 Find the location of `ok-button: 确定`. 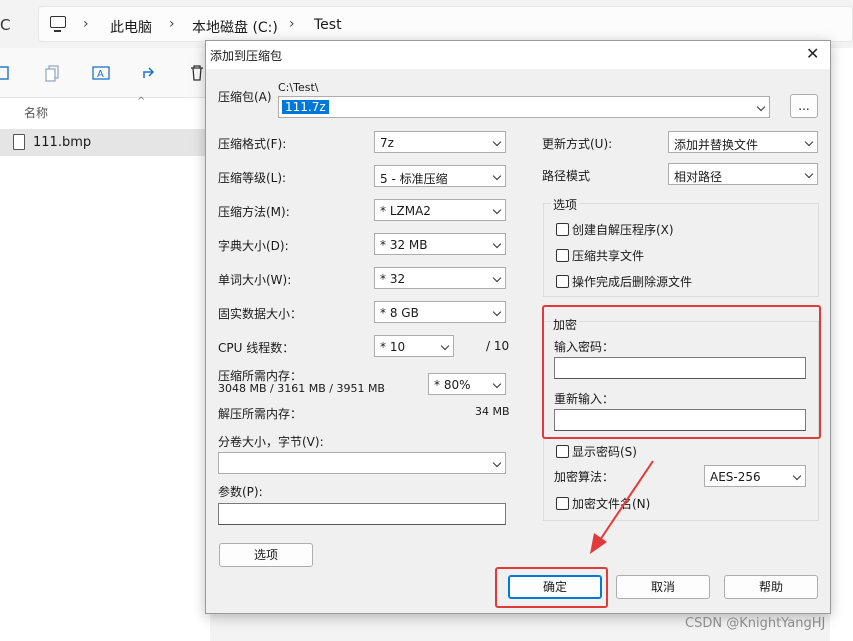

ok-button: 确定 is located at coordinates (555, 587).